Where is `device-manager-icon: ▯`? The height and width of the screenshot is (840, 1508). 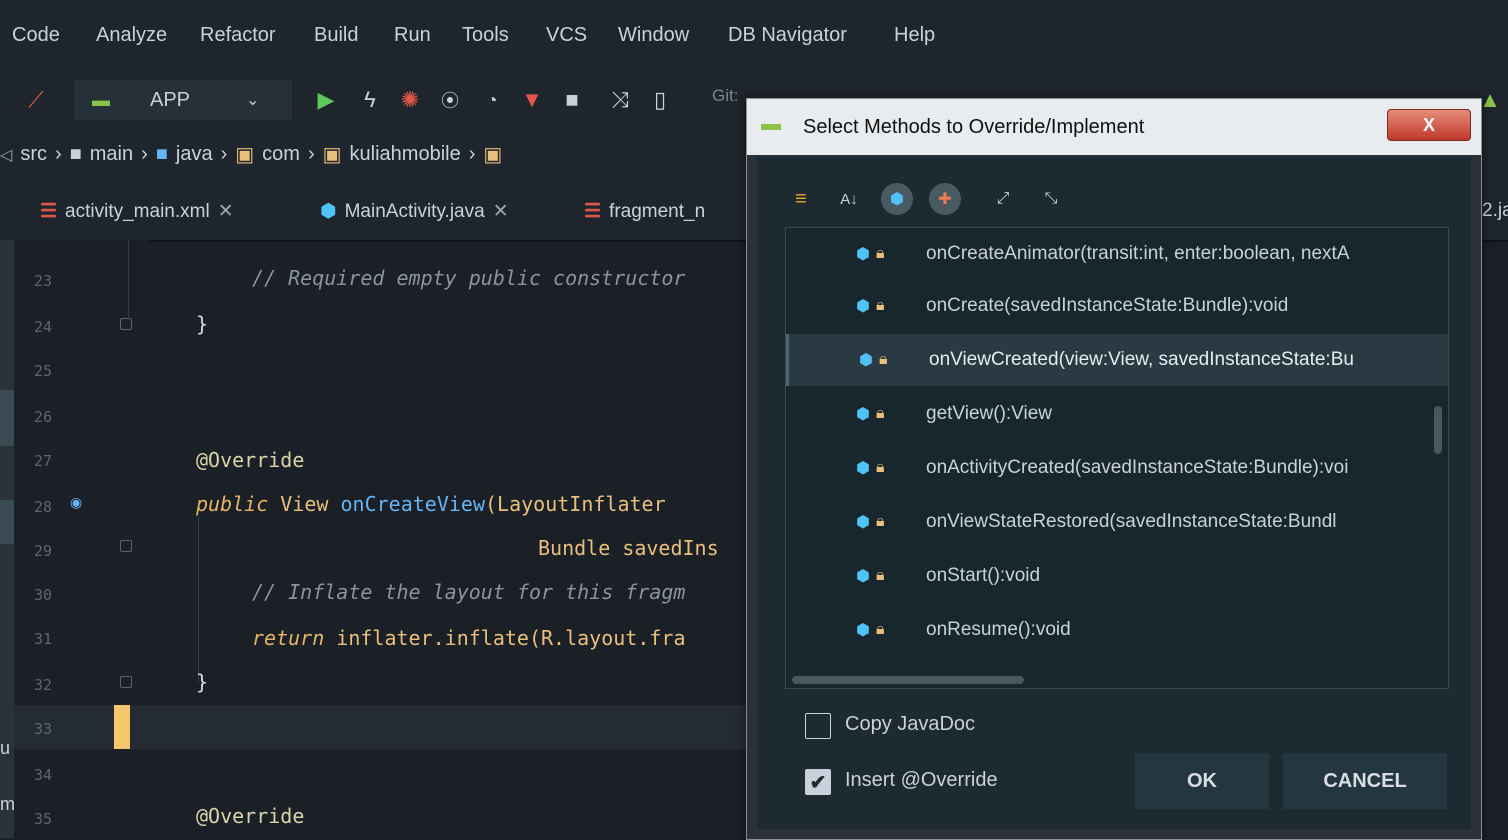
device-manager-icon: ▯ is located at coordinates (660, 100).